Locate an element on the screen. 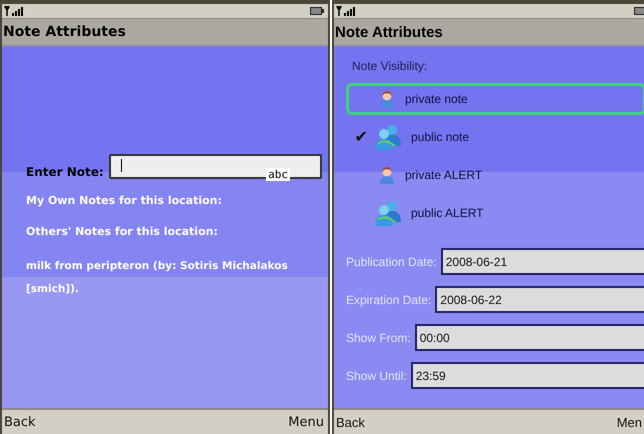 This screenshot has width=644, height=434. input-field: 2008-06-22 is located at coordinates (539, 299).